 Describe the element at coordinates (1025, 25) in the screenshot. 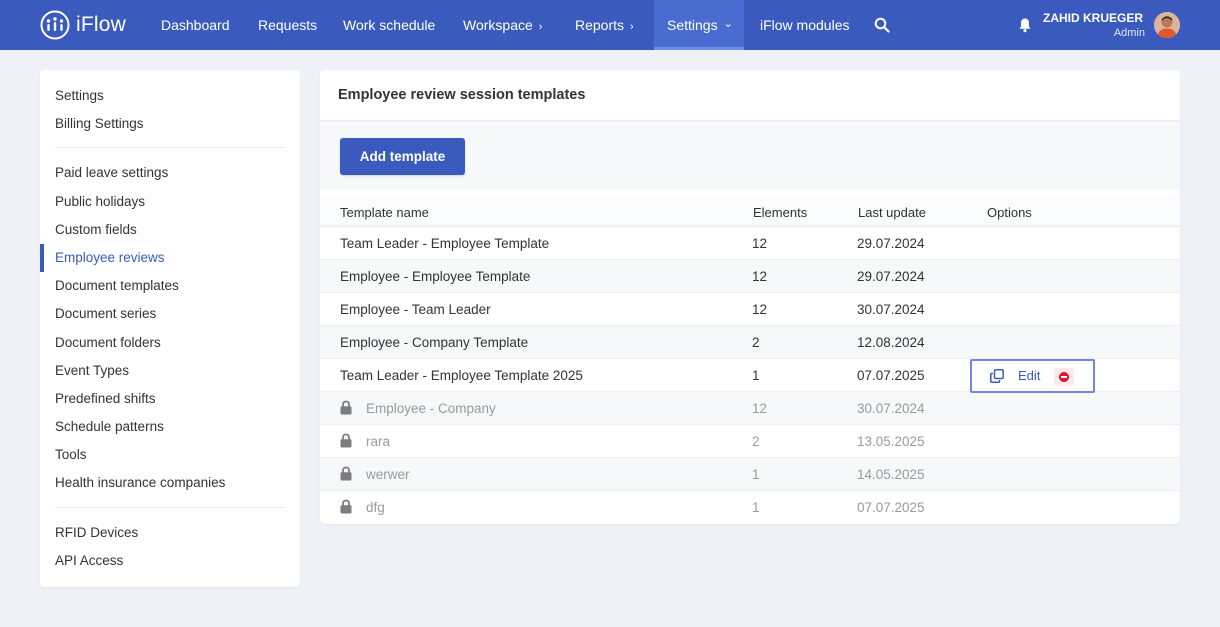

I see `bell-icon` at that location.